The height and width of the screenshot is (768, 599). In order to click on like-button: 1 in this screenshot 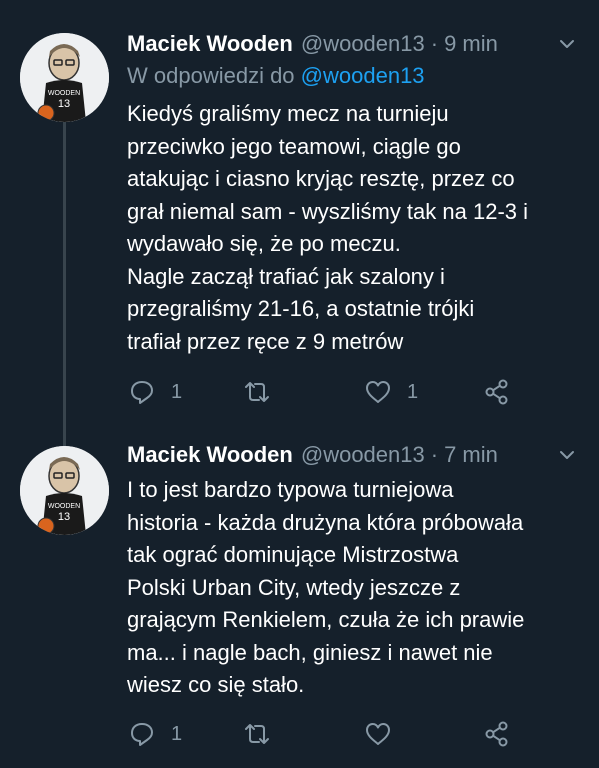, I will do `click(390, 392)`.